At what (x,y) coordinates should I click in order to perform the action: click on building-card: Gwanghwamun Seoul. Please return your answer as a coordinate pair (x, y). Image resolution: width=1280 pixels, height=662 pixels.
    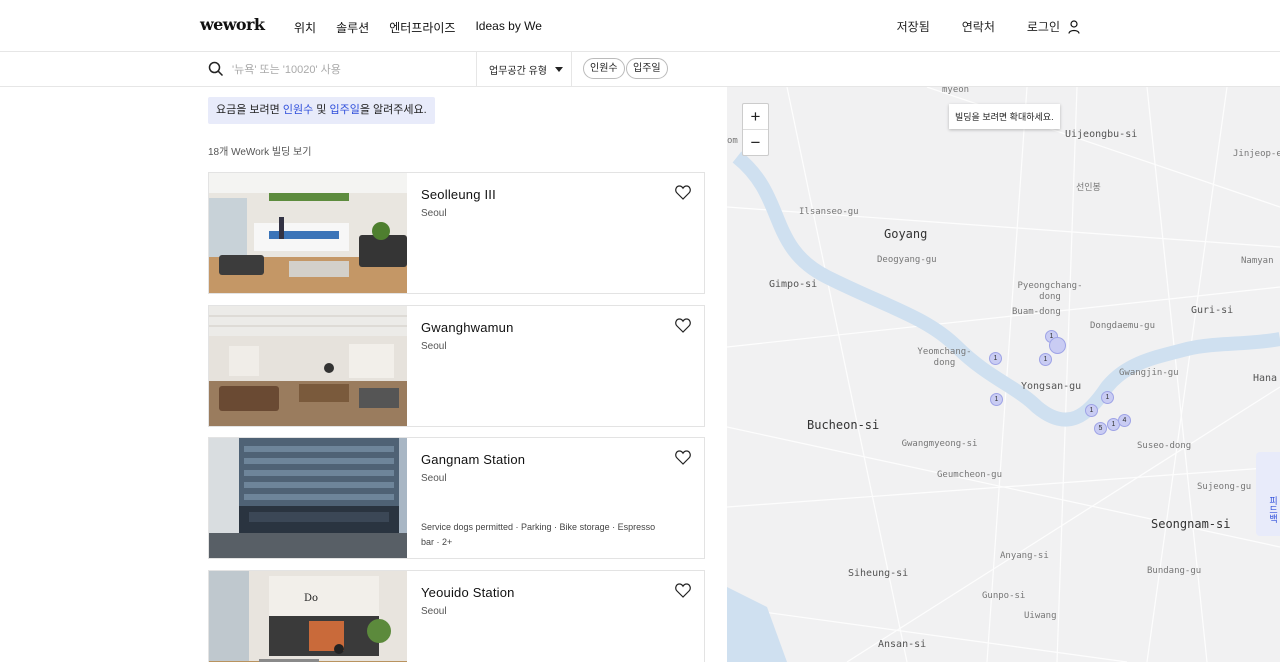
    Looking at the image, I should click on (456, 366).